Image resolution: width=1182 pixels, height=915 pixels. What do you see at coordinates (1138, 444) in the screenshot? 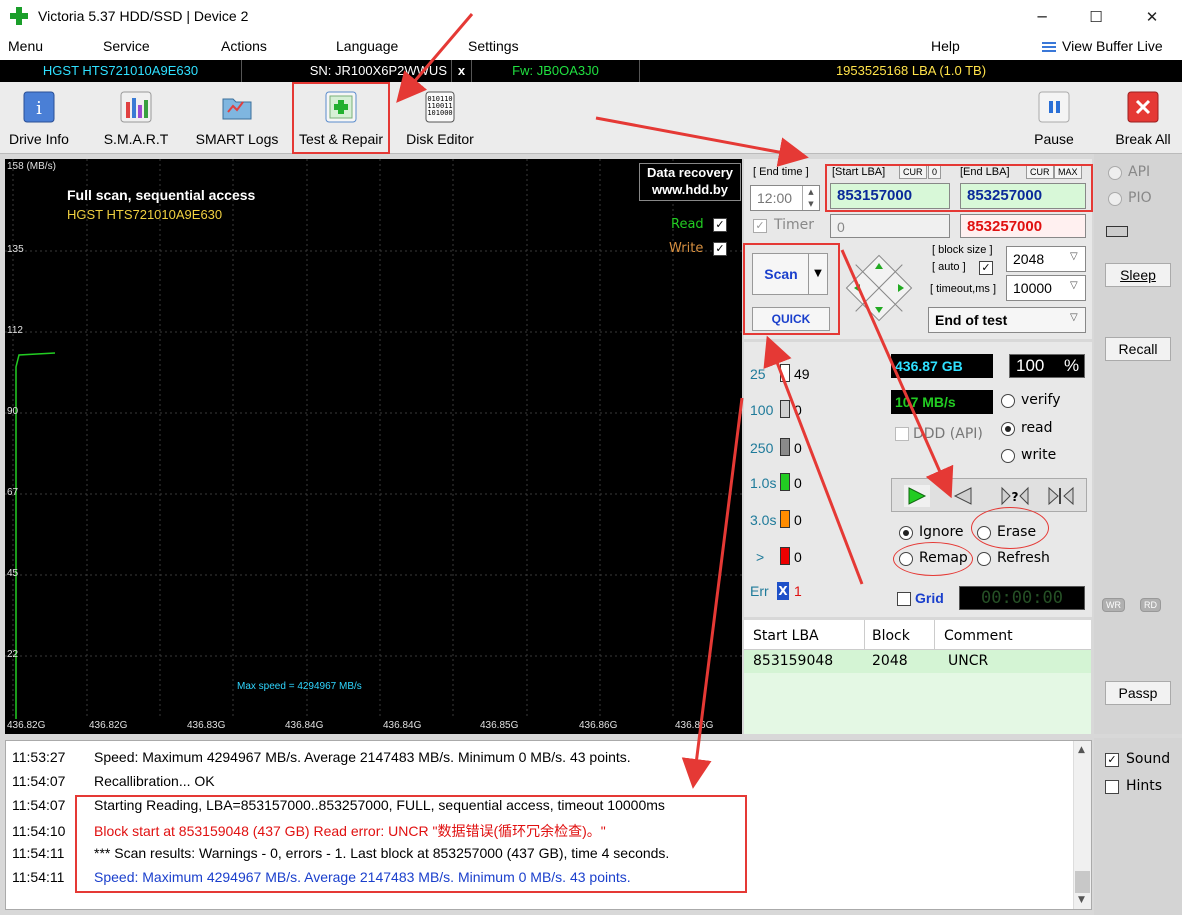
I see `side-panel: API PIO Sleep Recall WR RD Passp` at bounding box center [1138, 444].